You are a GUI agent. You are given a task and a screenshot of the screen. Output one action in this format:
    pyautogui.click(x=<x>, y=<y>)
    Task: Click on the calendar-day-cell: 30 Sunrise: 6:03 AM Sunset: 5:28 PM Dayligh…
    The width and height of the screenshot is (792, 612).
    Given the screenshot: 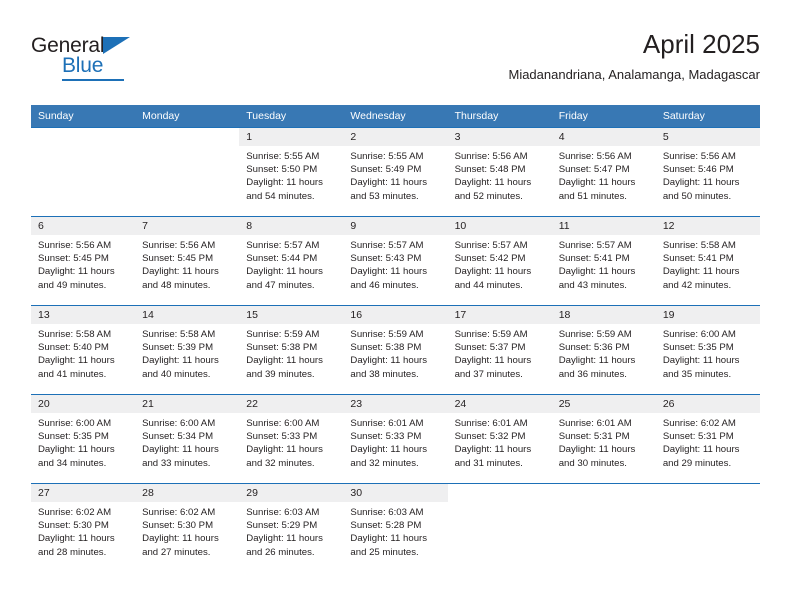 What is the action you would take?
    pyautogui.click(x=395, y=527)
    